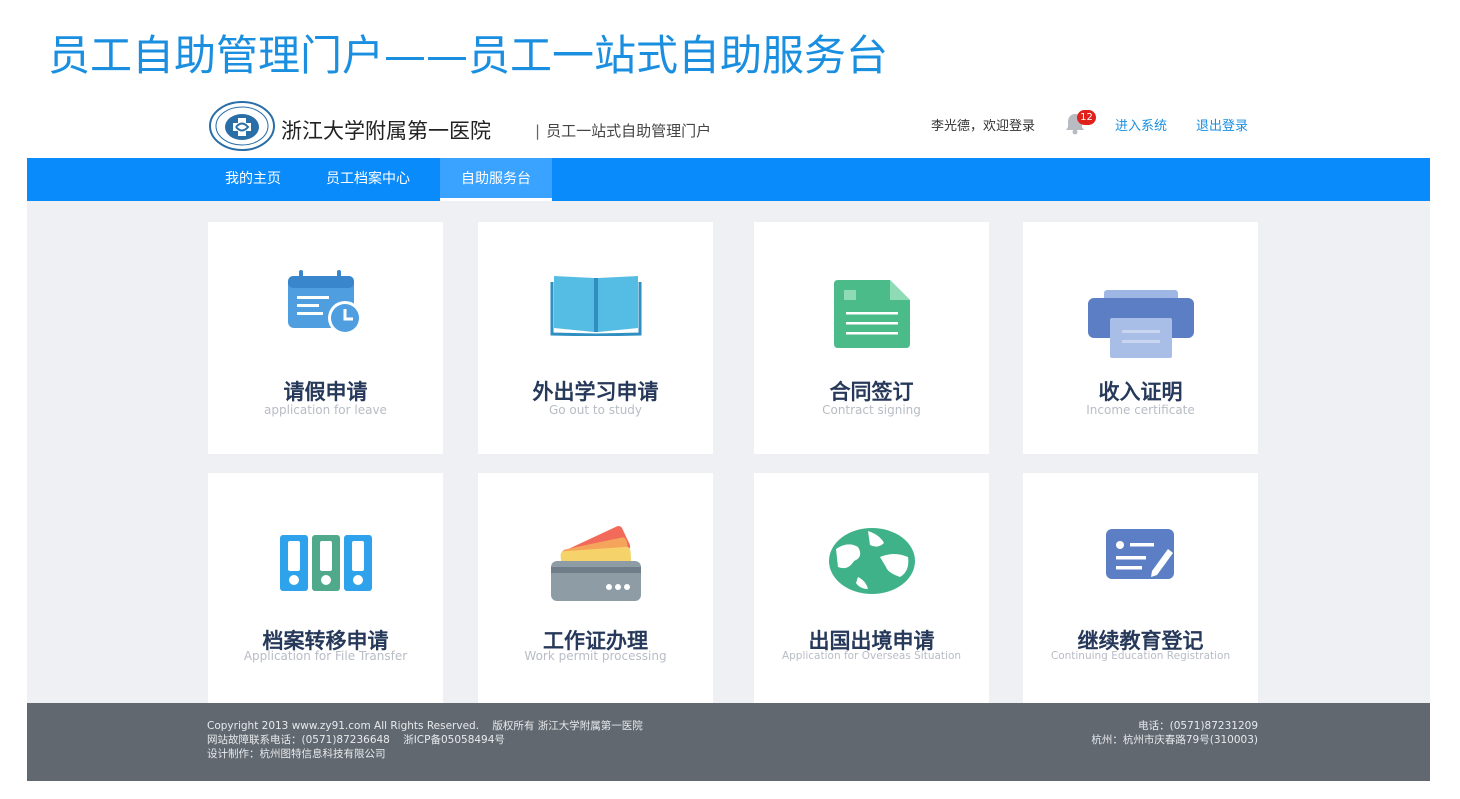 This screenshot has width=1460, height=799. I want to click on printer-icon, so click(1140, 324).